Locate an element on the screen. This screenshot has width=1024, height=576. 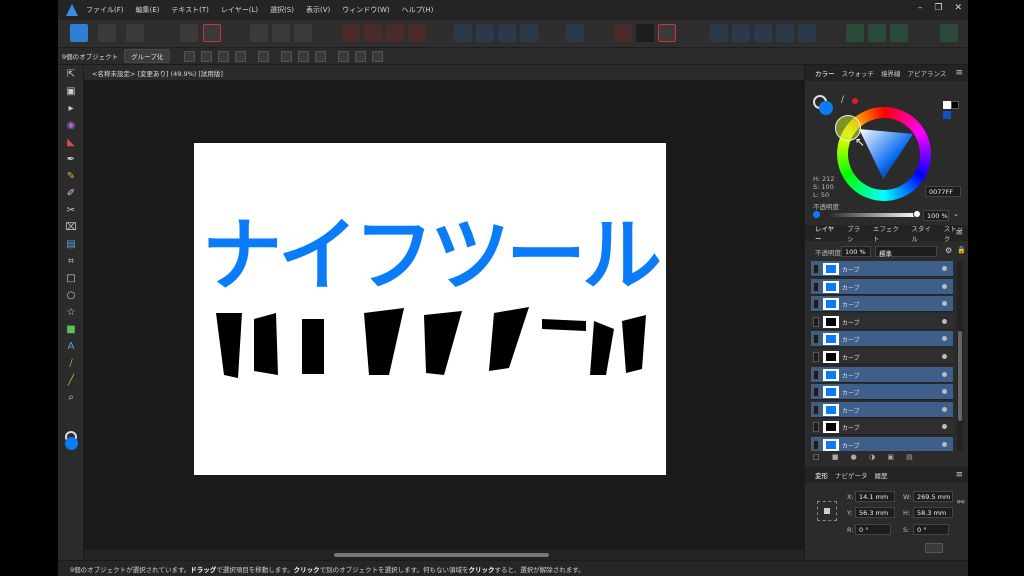
transform-origin-icon is located at coordinates (190, 56).